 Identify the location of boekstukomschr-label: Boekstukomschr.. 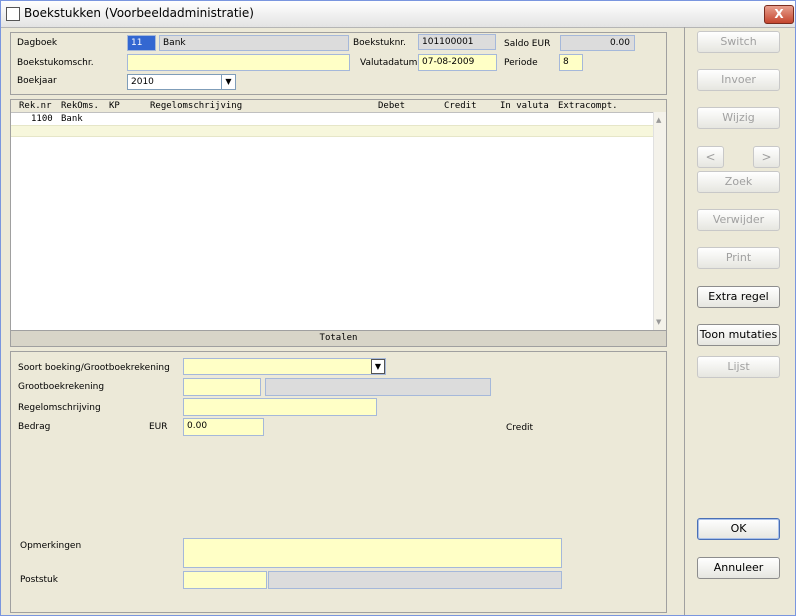
(55, 63).